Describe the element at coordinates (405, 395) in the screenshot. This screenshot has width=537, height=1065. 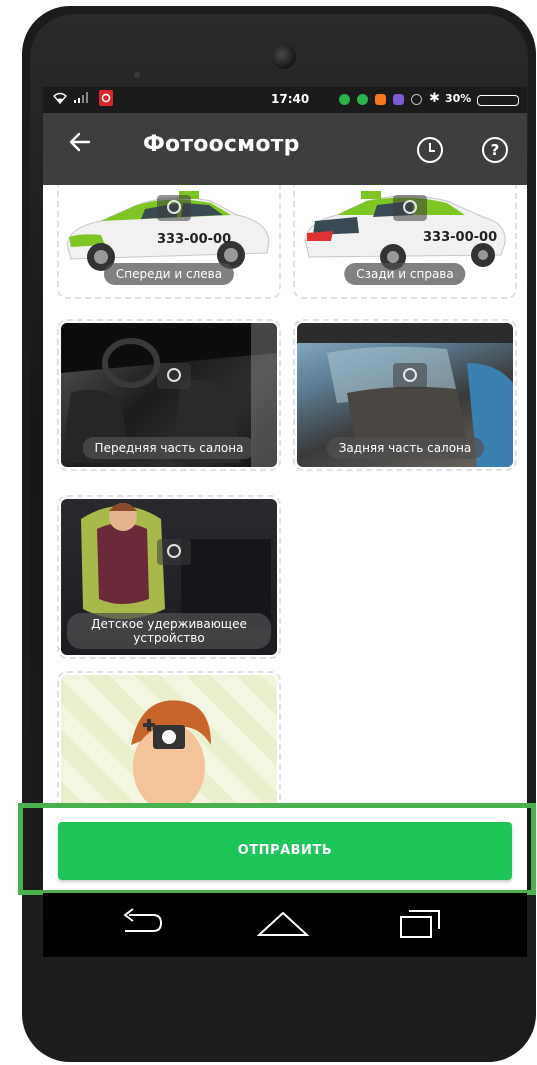
I see `photo-tile-rear-interior: Задняя часть салона` at that location.